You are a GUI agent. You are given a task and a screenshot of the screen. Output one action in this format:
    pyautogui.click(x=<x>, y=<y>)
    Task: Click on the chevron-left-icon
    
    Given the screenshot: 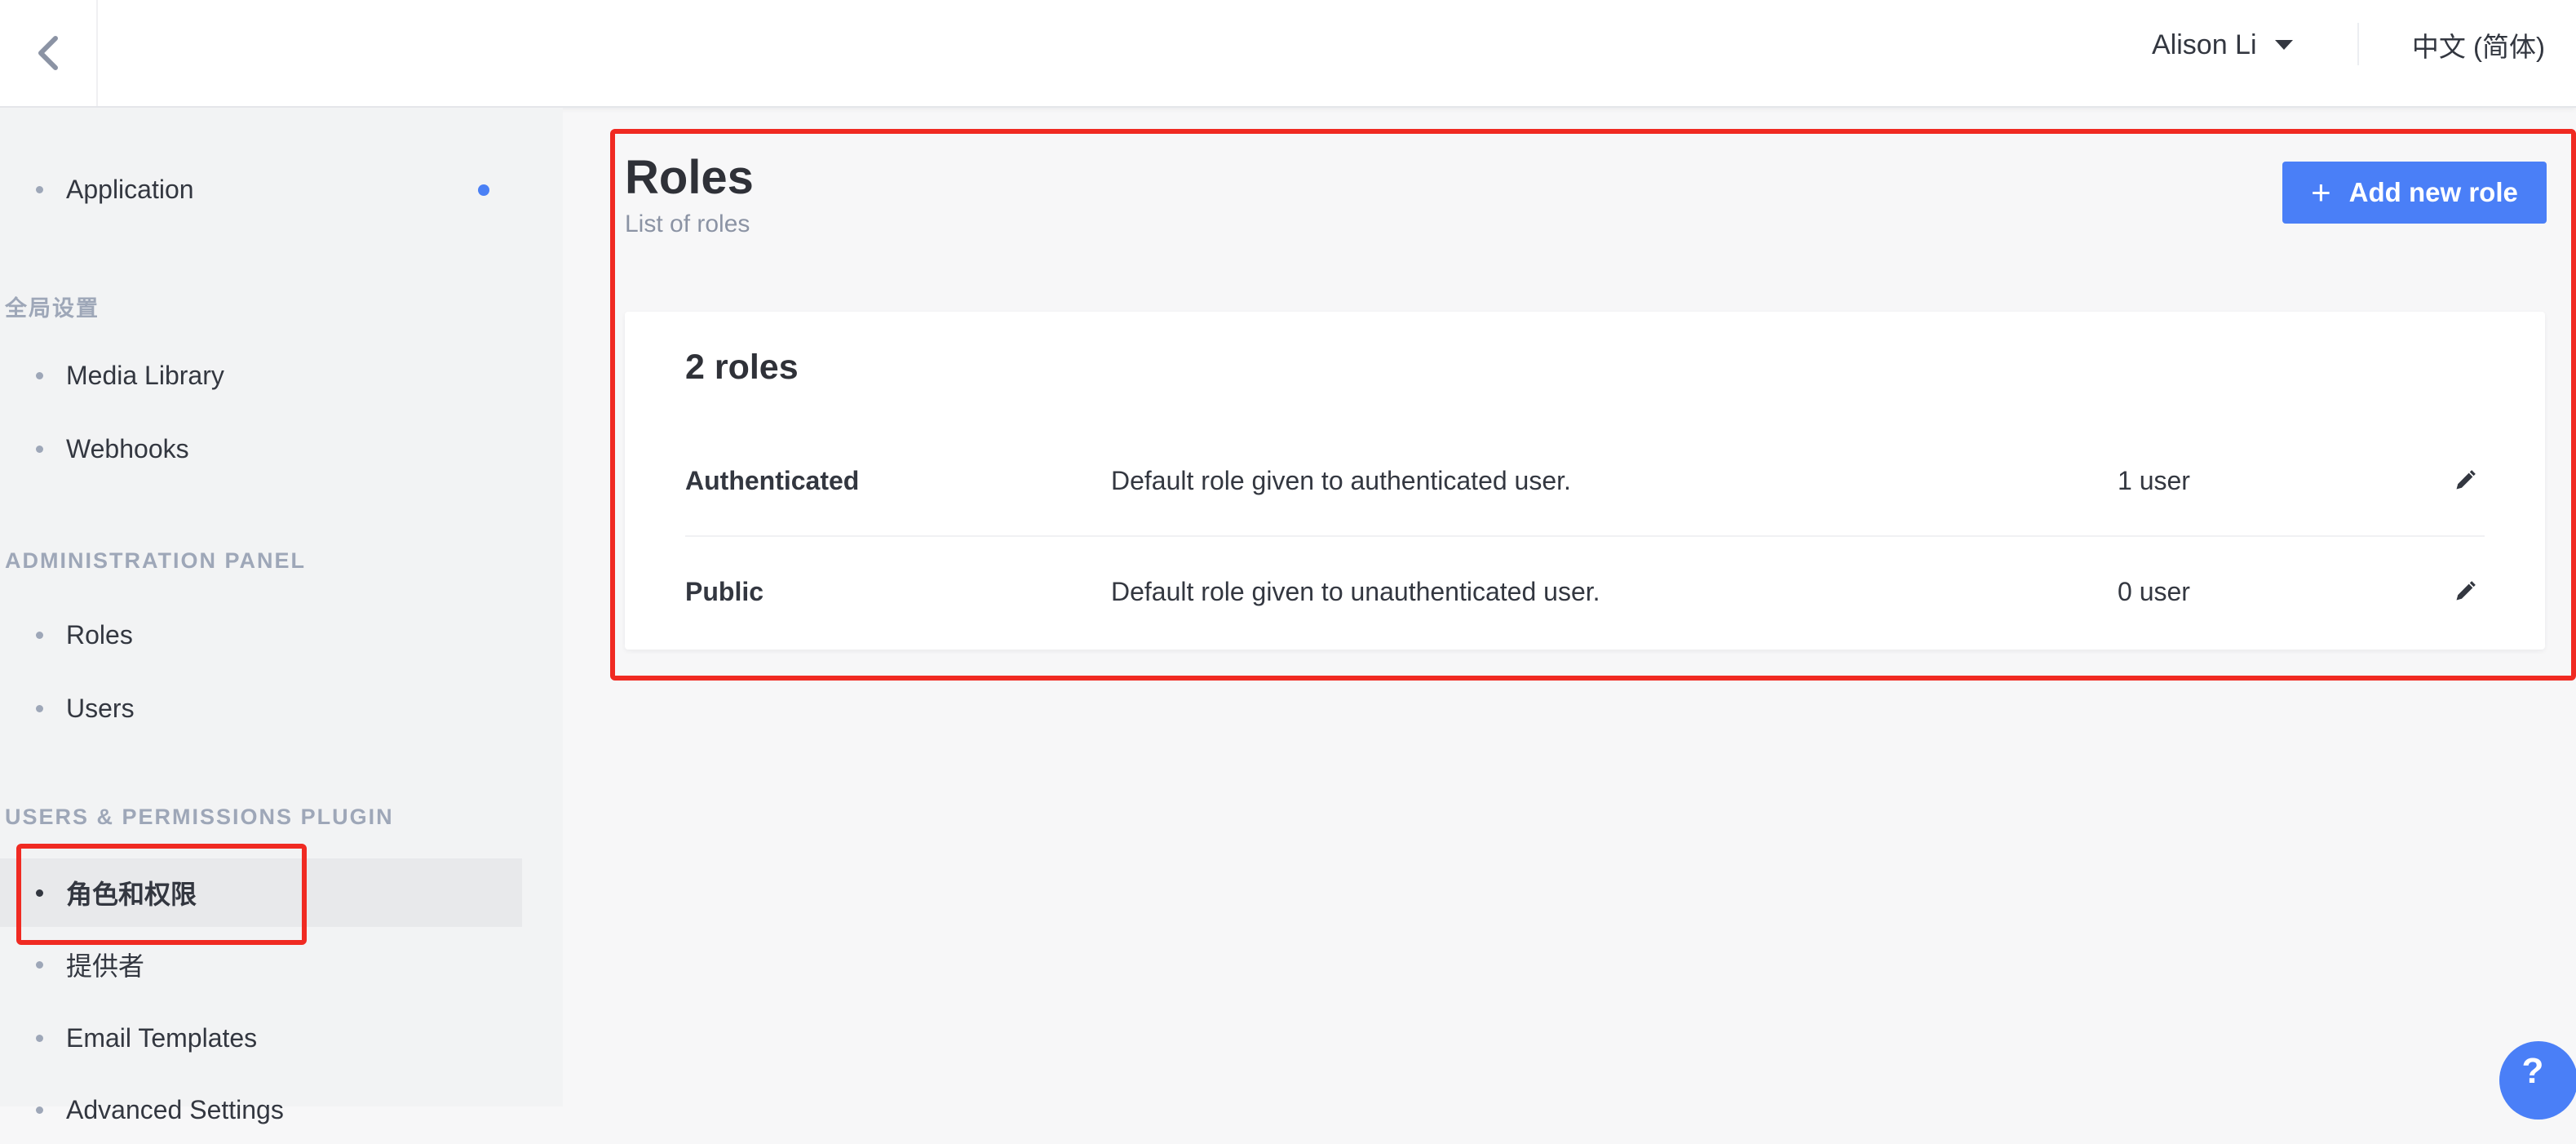 What is the action you would take?
    pyautogui.click(x=48, y=53)
    